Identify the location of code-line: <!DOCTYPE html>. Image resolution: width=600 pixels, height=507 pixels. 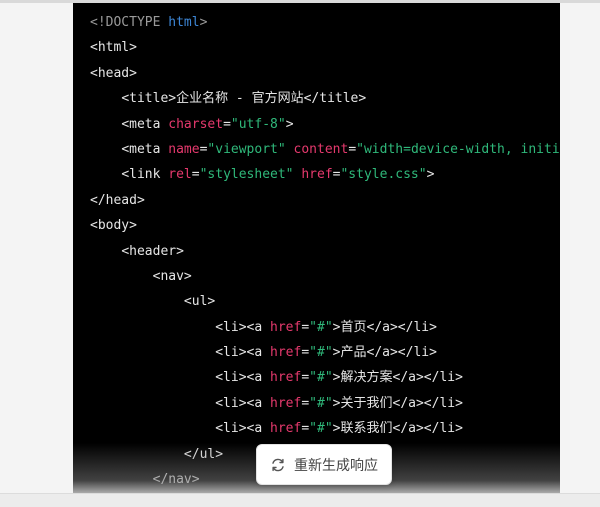
(325, 22).